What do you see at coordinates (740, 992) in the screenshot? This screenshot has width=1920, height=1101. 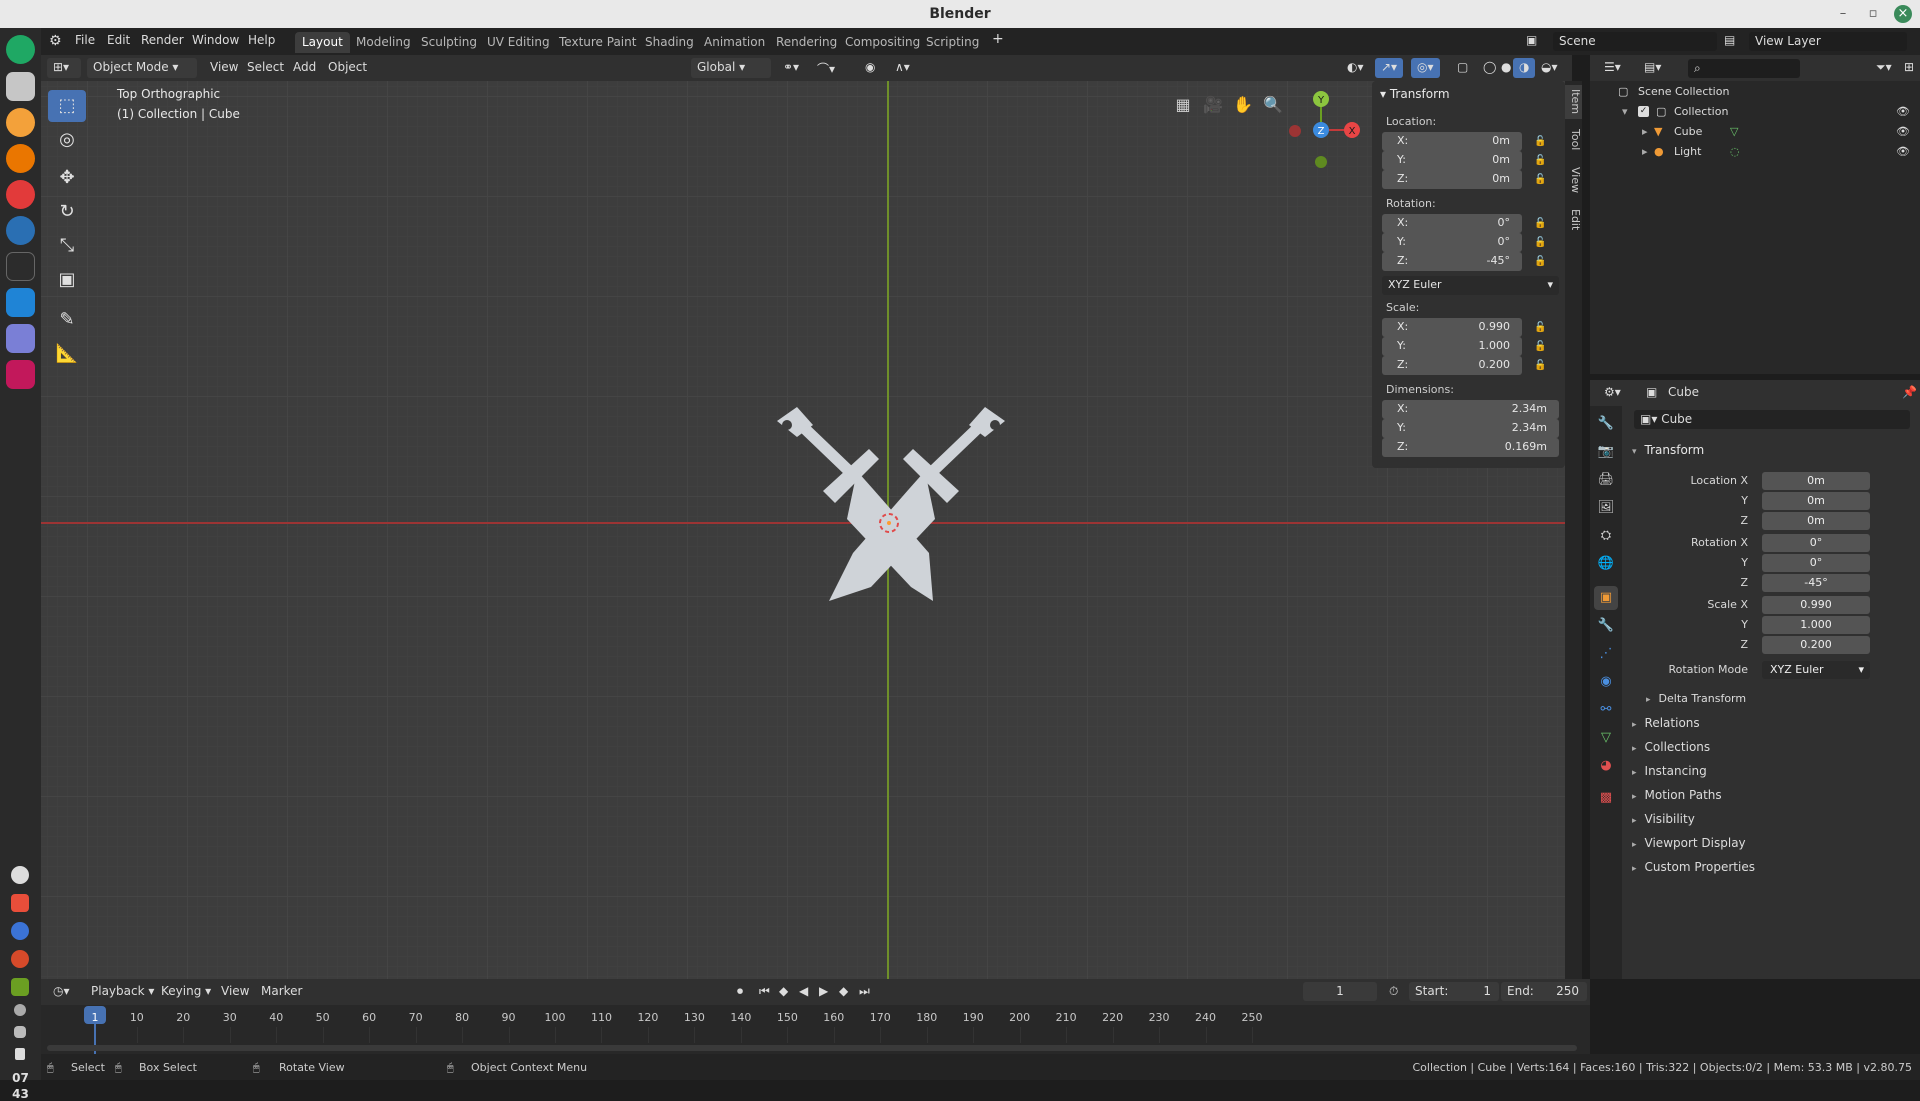 I see `record-icon: ⏺` at bounding box center [740, 992].